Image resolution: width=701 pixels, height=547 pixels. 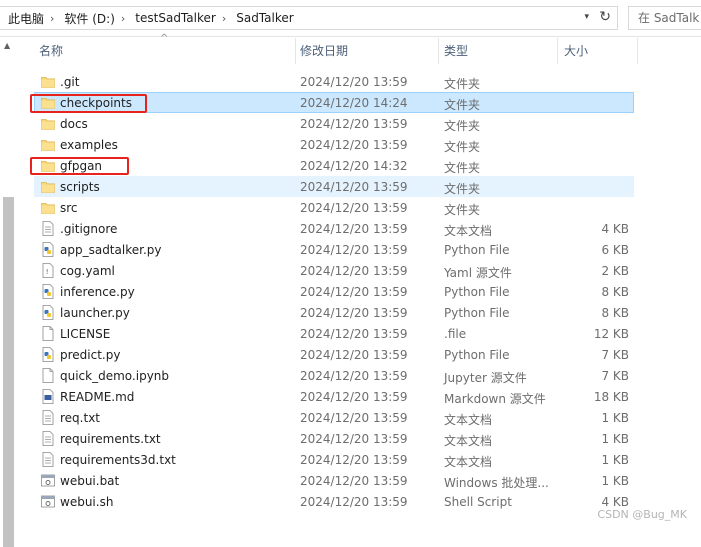 I want to click on file-name: src, so click(x=69, y=208).